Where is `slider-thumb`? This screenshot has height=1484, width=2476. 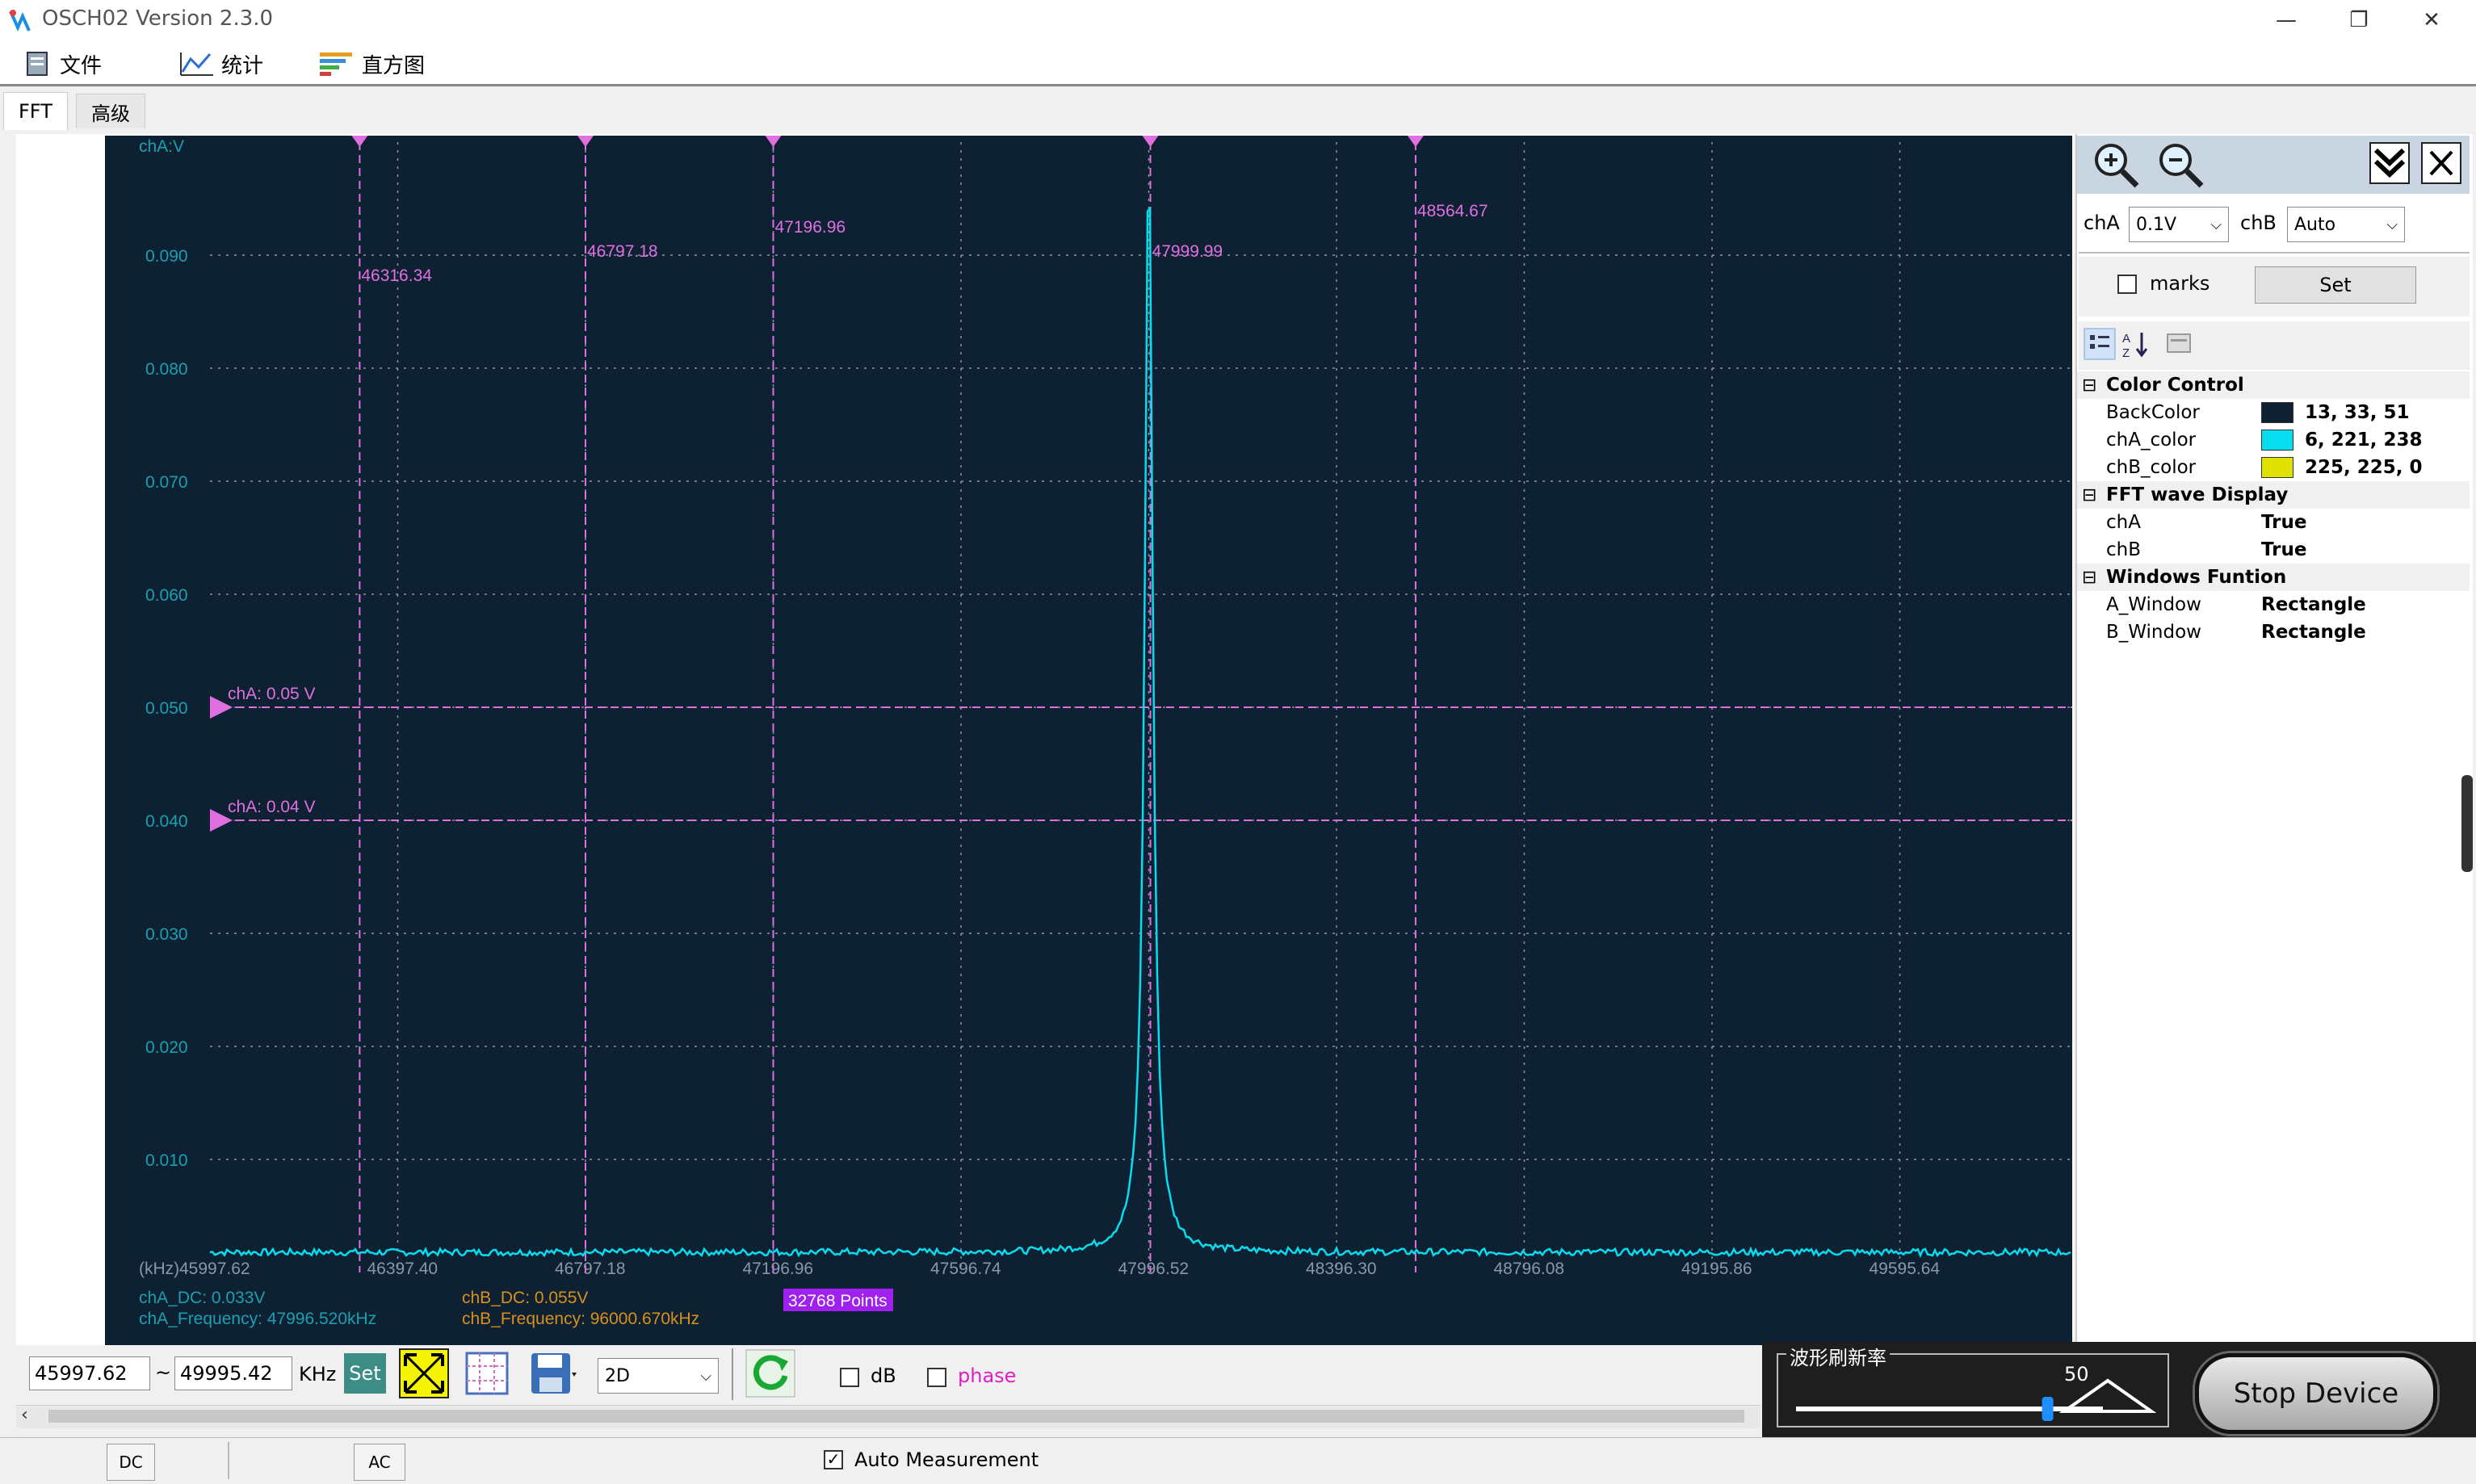
slider-thumb is located at coordinates (2048, 1409).